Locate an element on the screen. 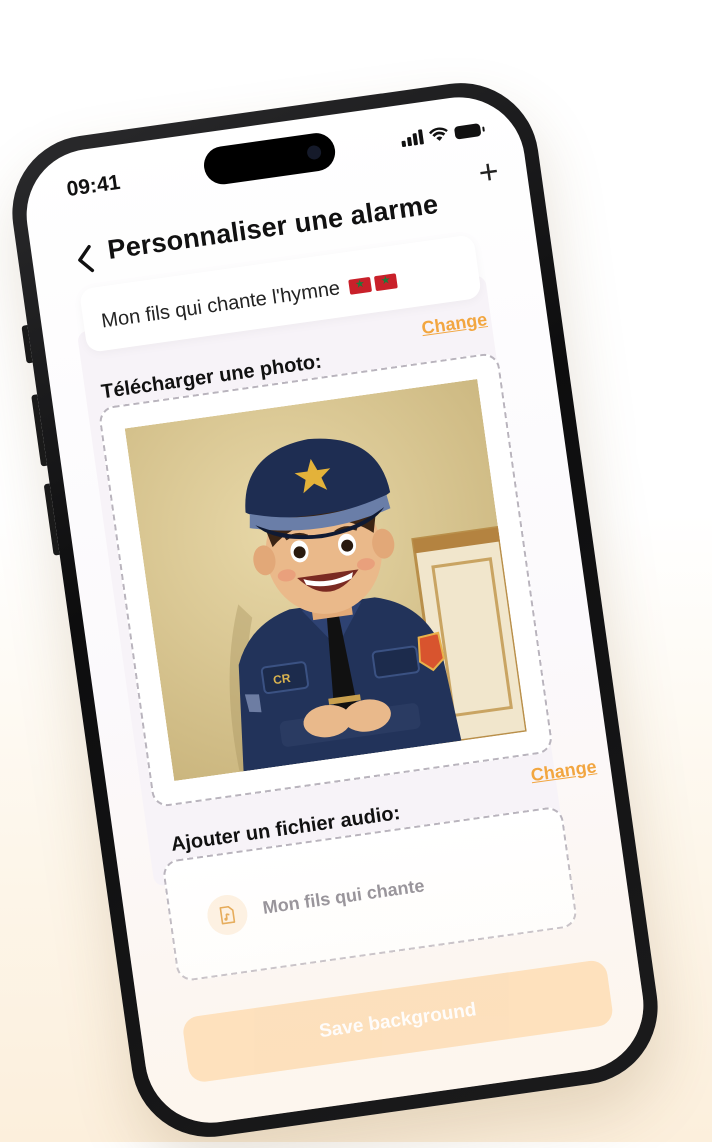 This screenshot has height=1148, width=712. front-camera is located at coordinates (314, 152).